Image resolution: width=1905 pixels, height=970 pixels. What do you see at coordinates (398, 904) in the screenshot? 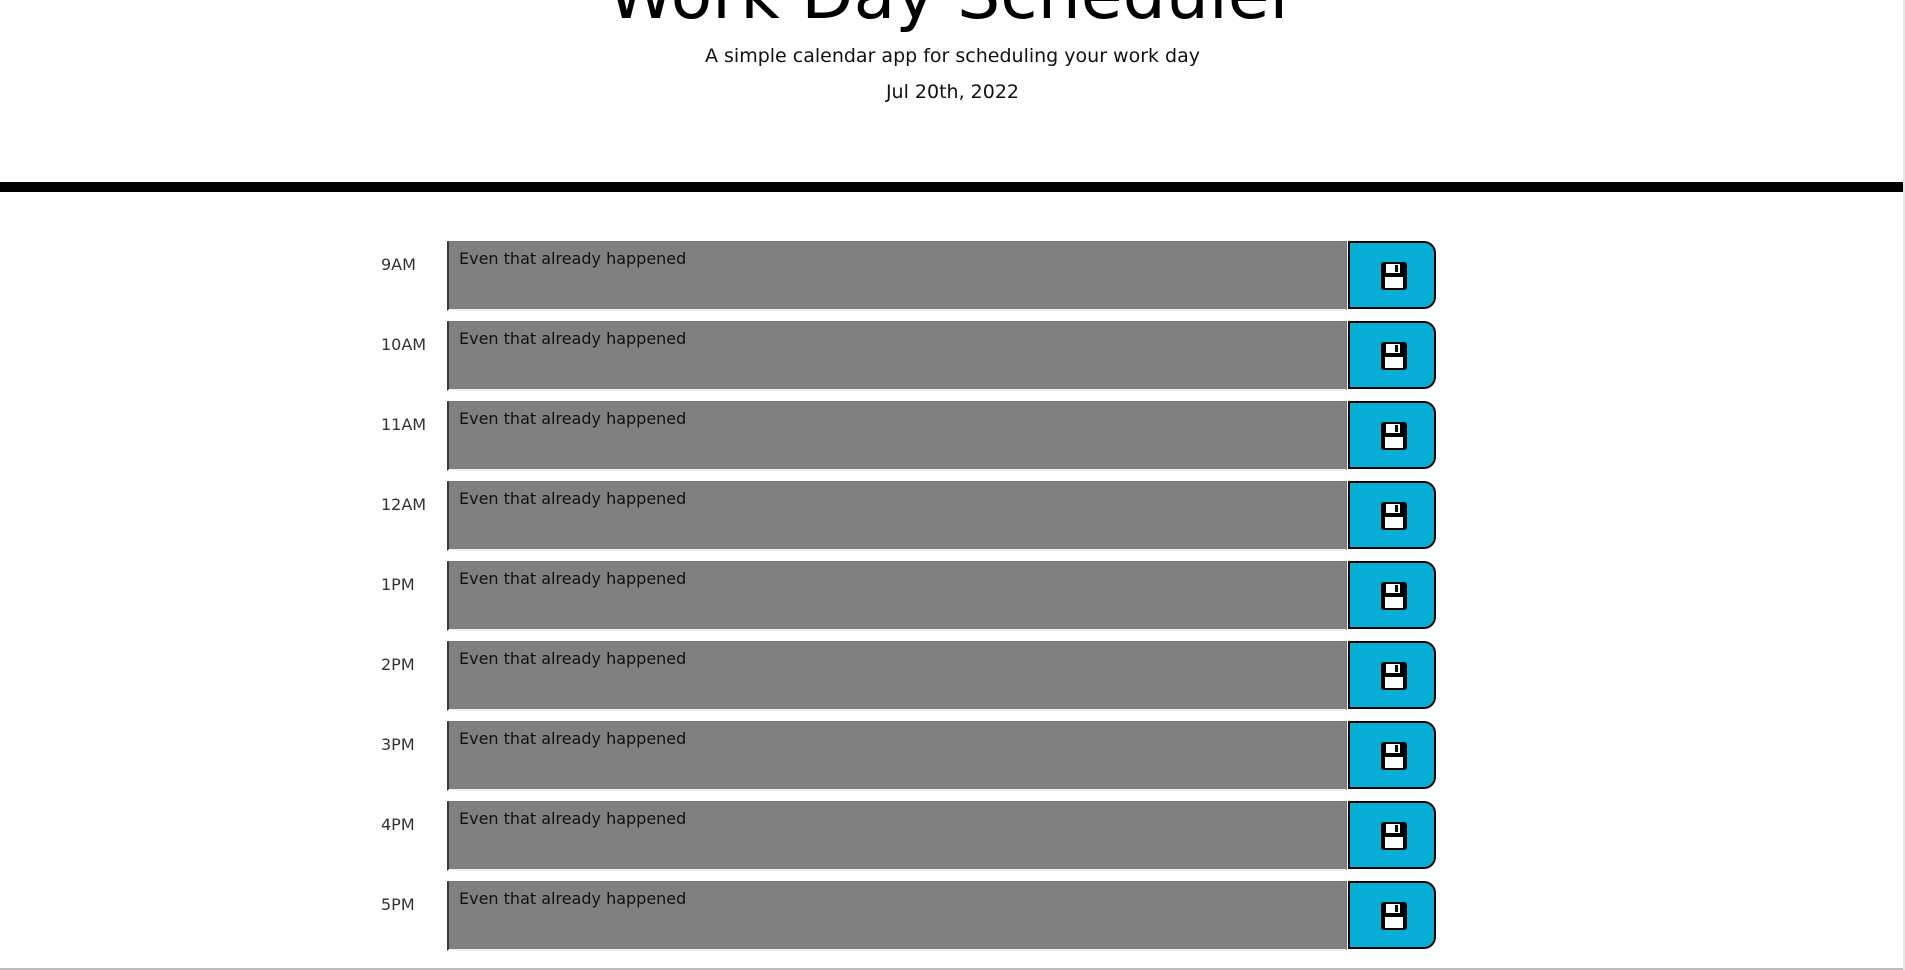
I see `hour-label: 5PM` at bounding box center [398, 904].